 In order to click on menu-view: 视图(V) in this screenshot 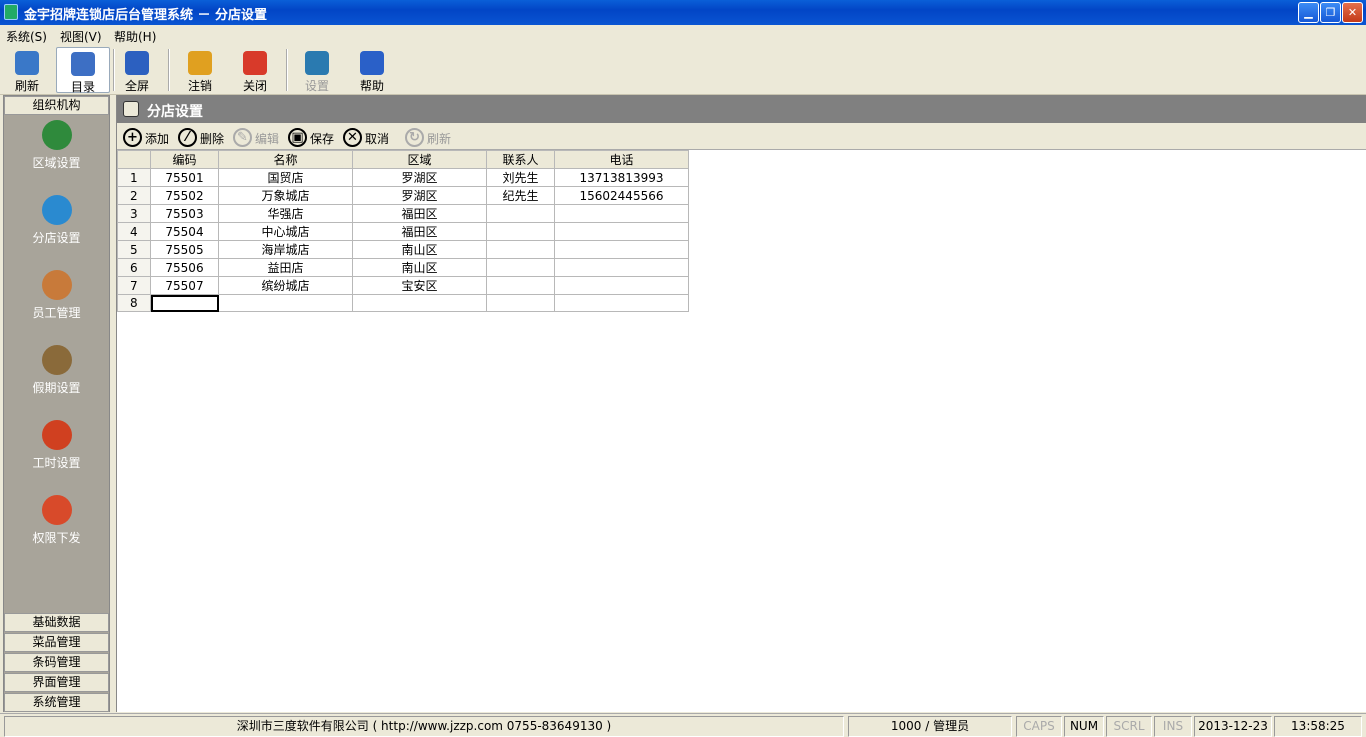, I will do `click(81, 36)`.